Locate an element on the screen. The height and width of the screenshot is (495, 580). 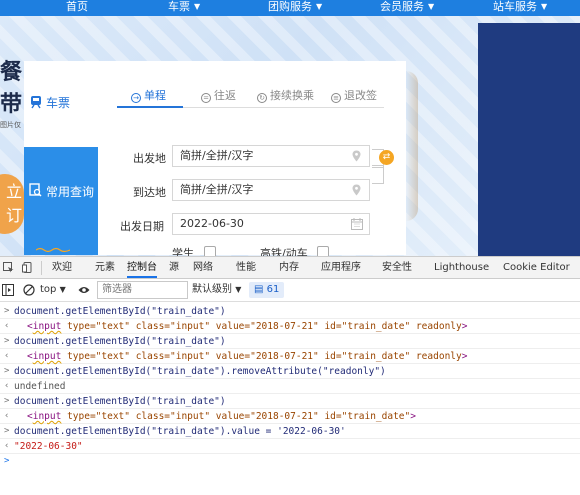
console-prompt-input: > is located at coordinates (290, 461).